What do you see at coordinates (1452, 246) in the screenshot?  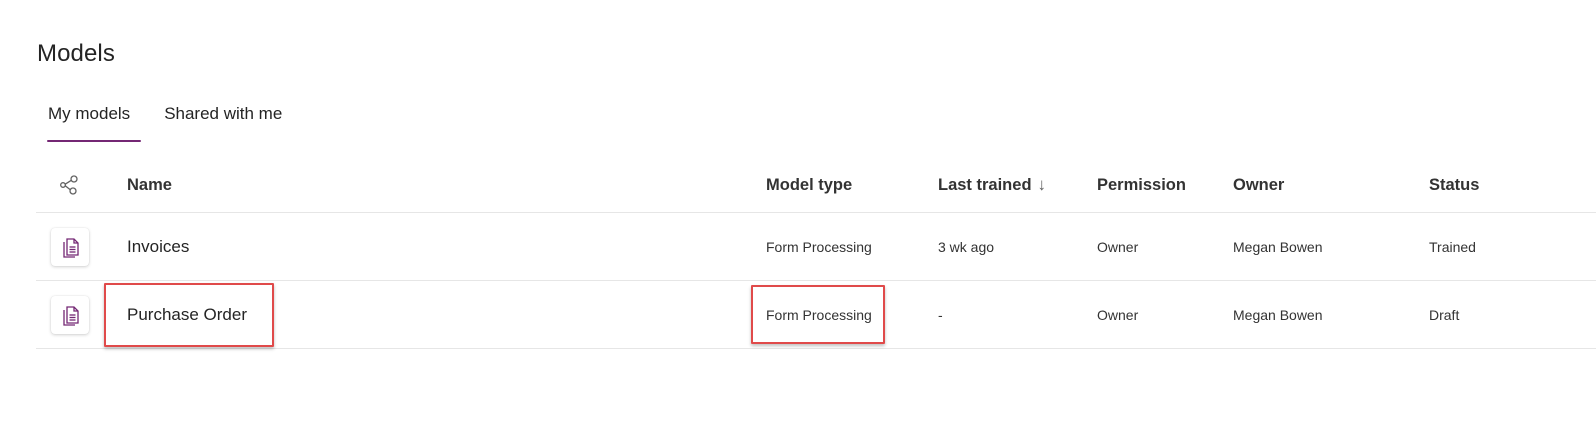 I see `status-cell: Trained` at bounding box center [1452, 246].